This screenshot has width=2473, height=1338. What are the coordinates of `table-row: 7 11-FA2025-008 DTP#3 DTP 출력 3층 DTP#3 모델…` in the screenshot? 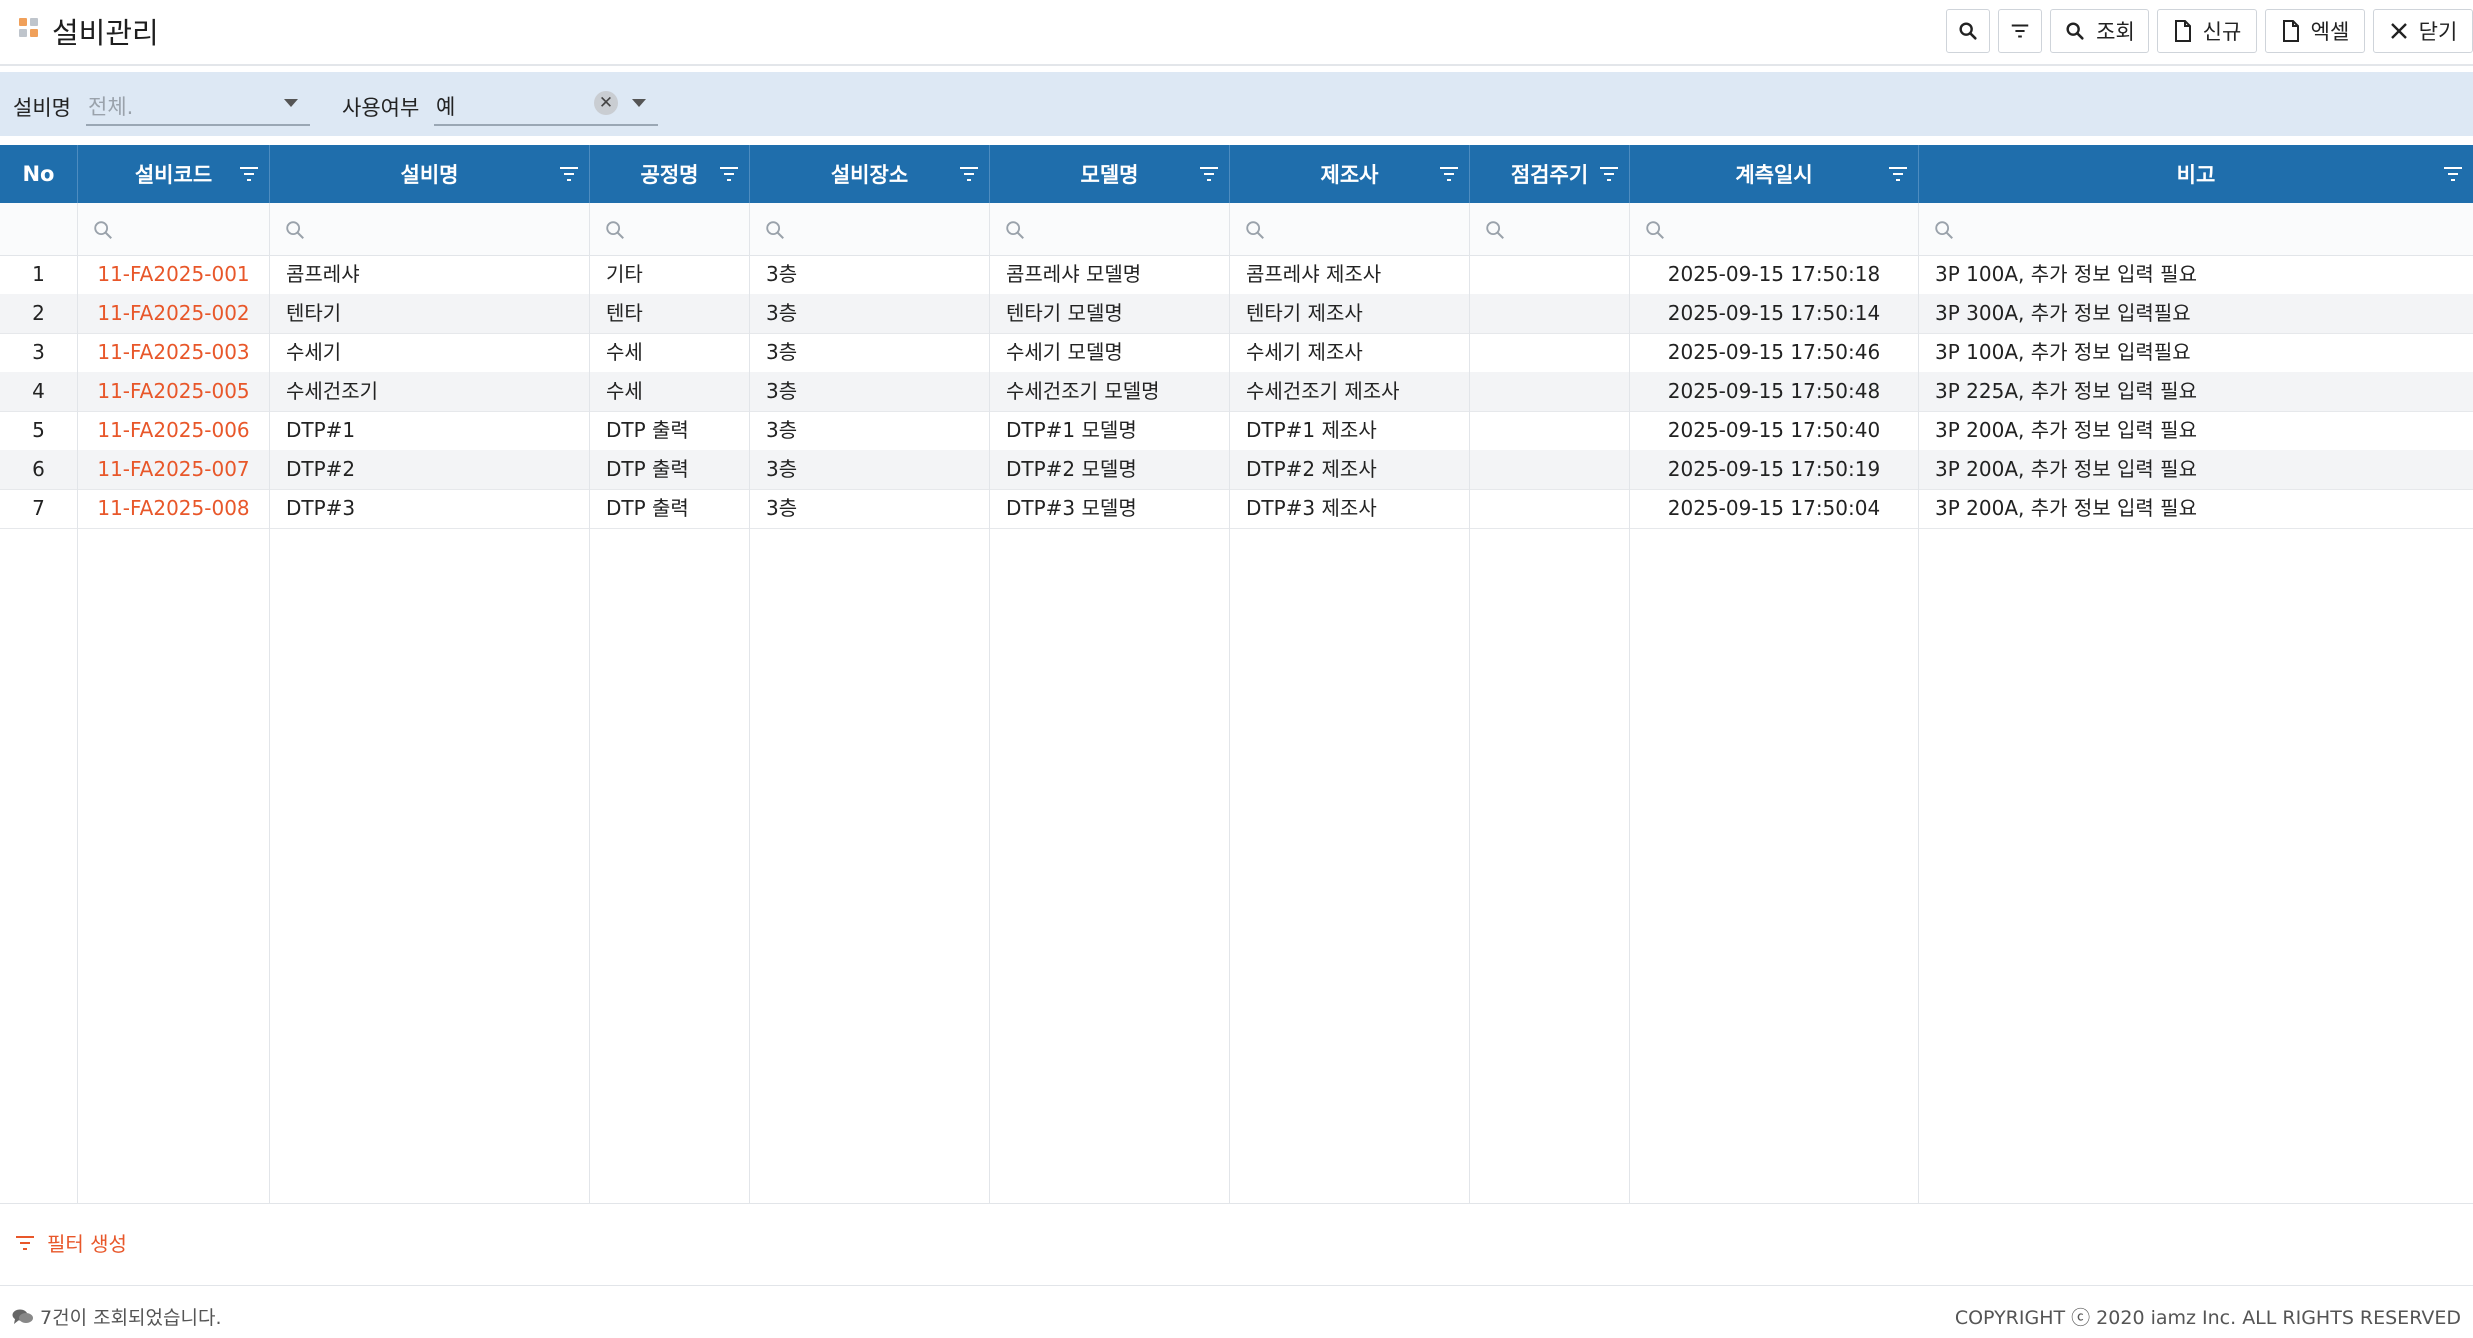 It's located at (1236, 509).